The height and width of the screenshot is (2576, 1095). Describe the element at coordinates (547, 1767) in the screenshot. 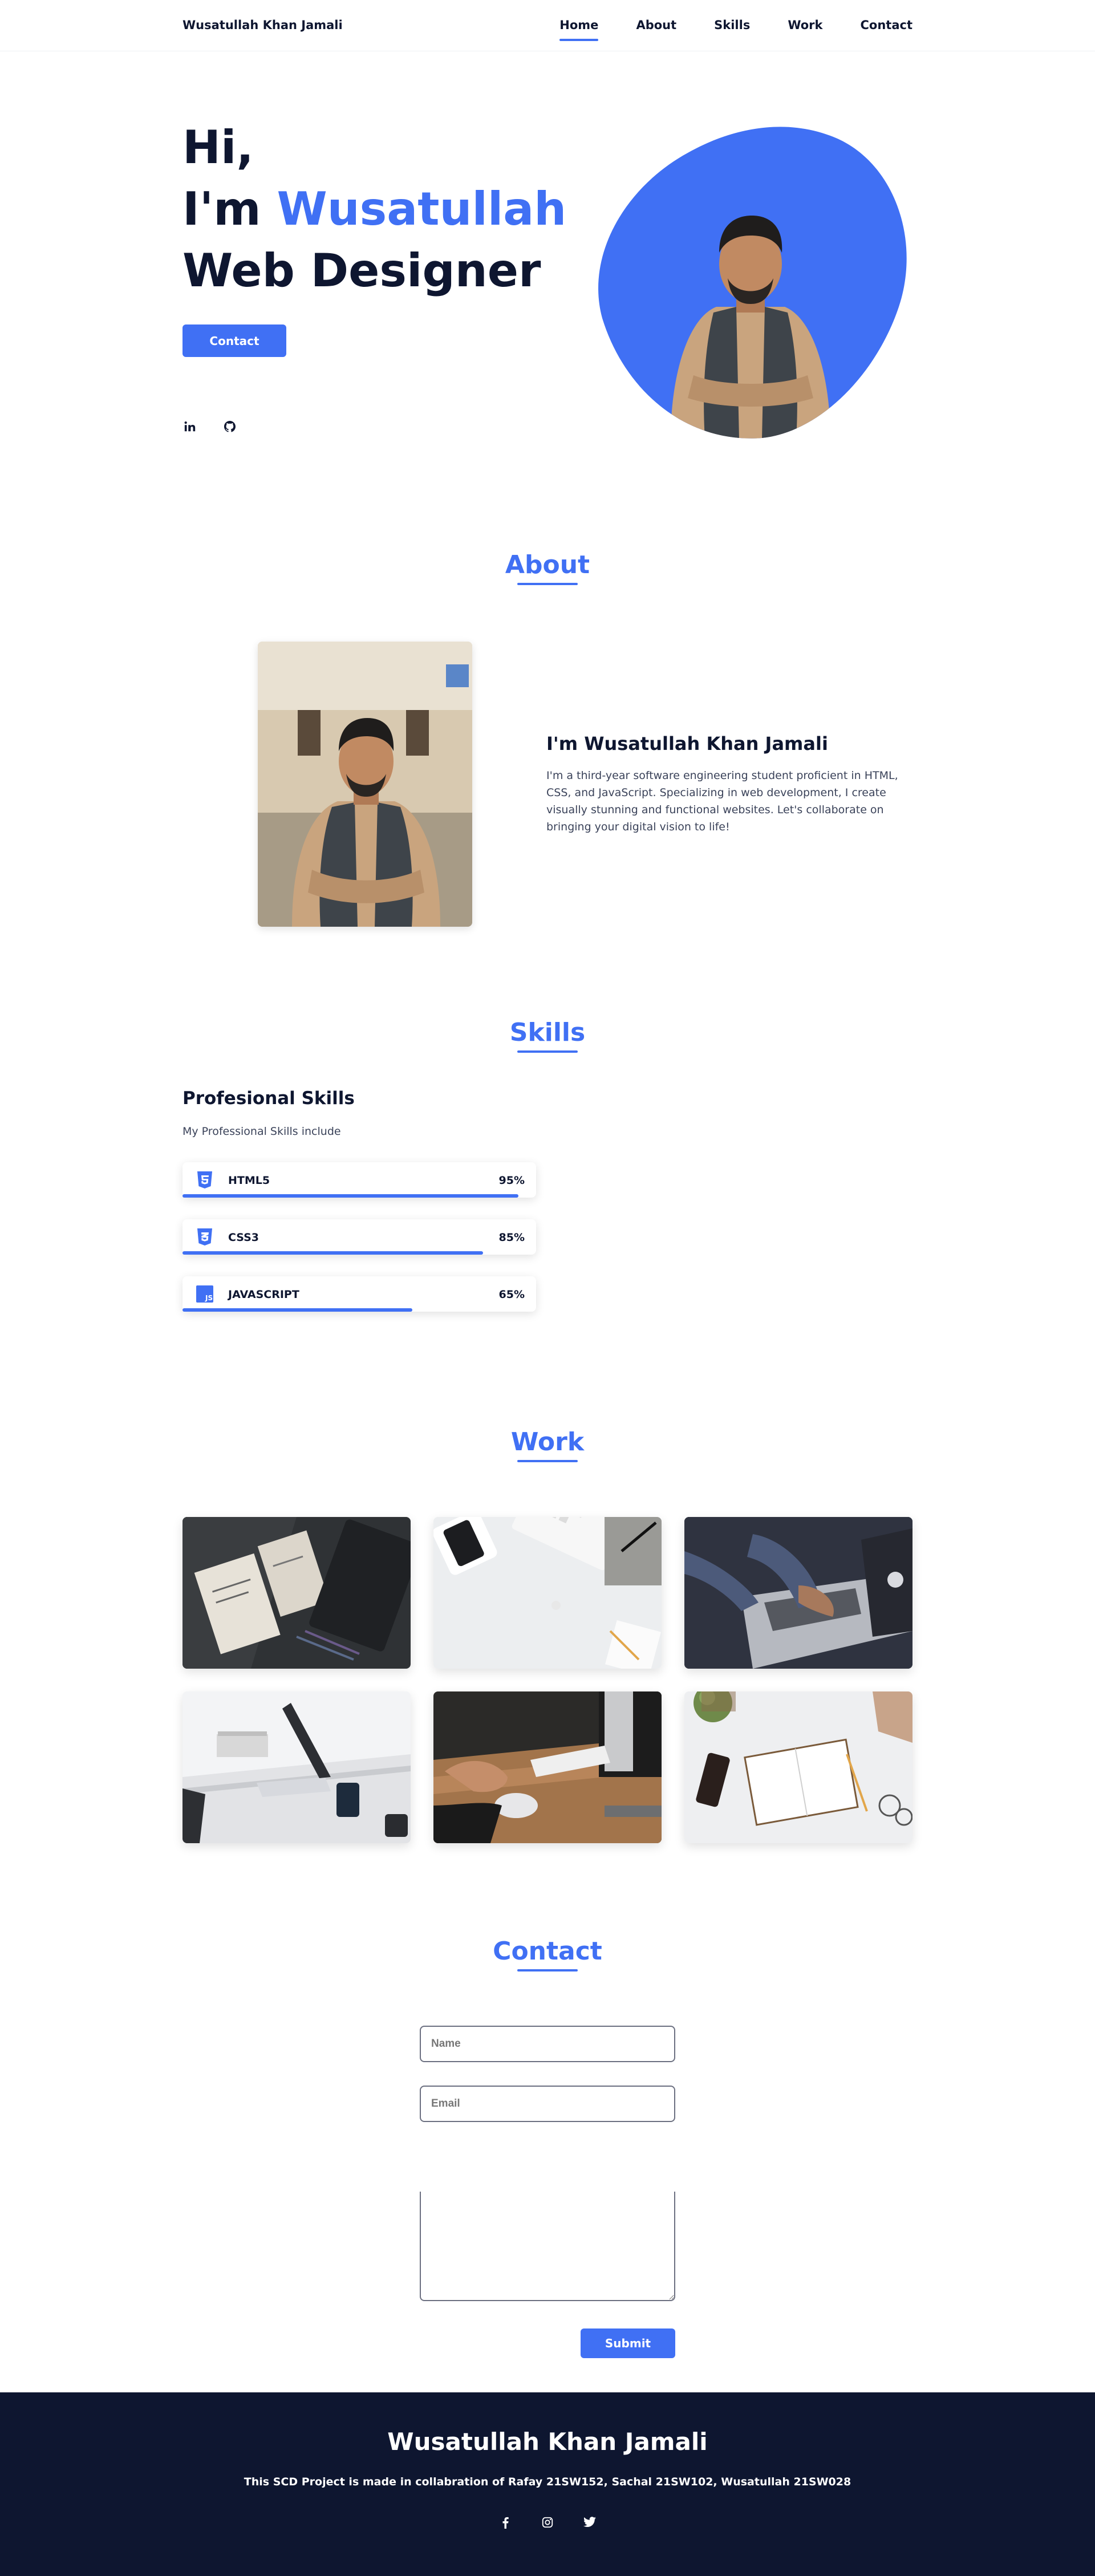

I see `work-item-mouse-hand` at that location.